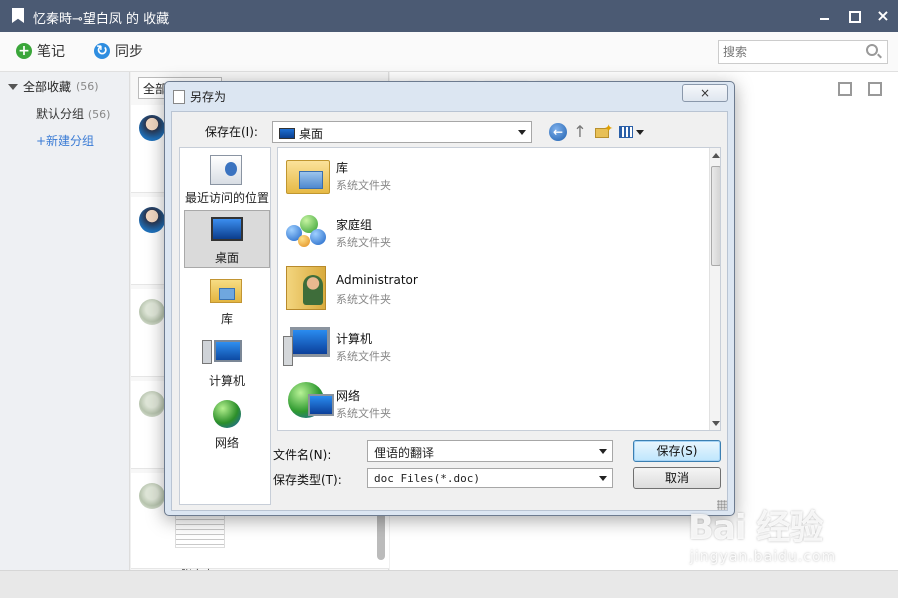 The height and width of the screenshot is (598, 898). I want to click on save-in-select: 桌面, so click(402, 132).